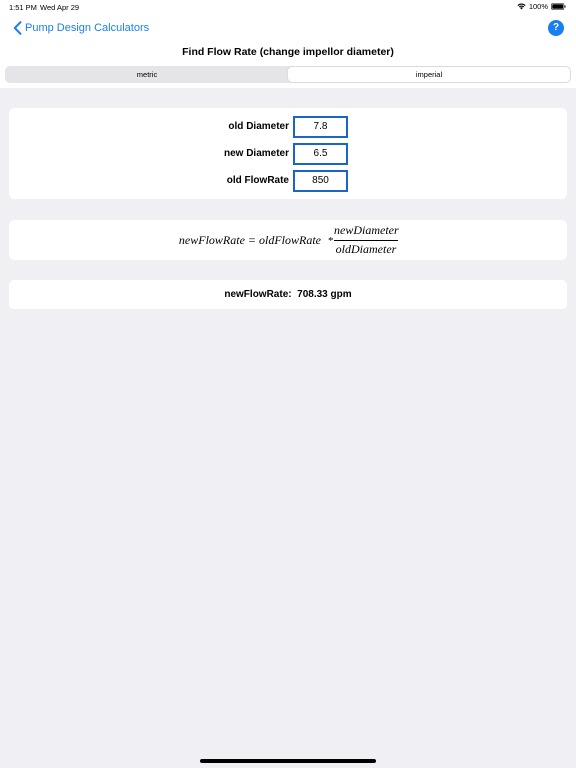  I want to click on new-diameter-label: new Diameter, so click(256, 153).